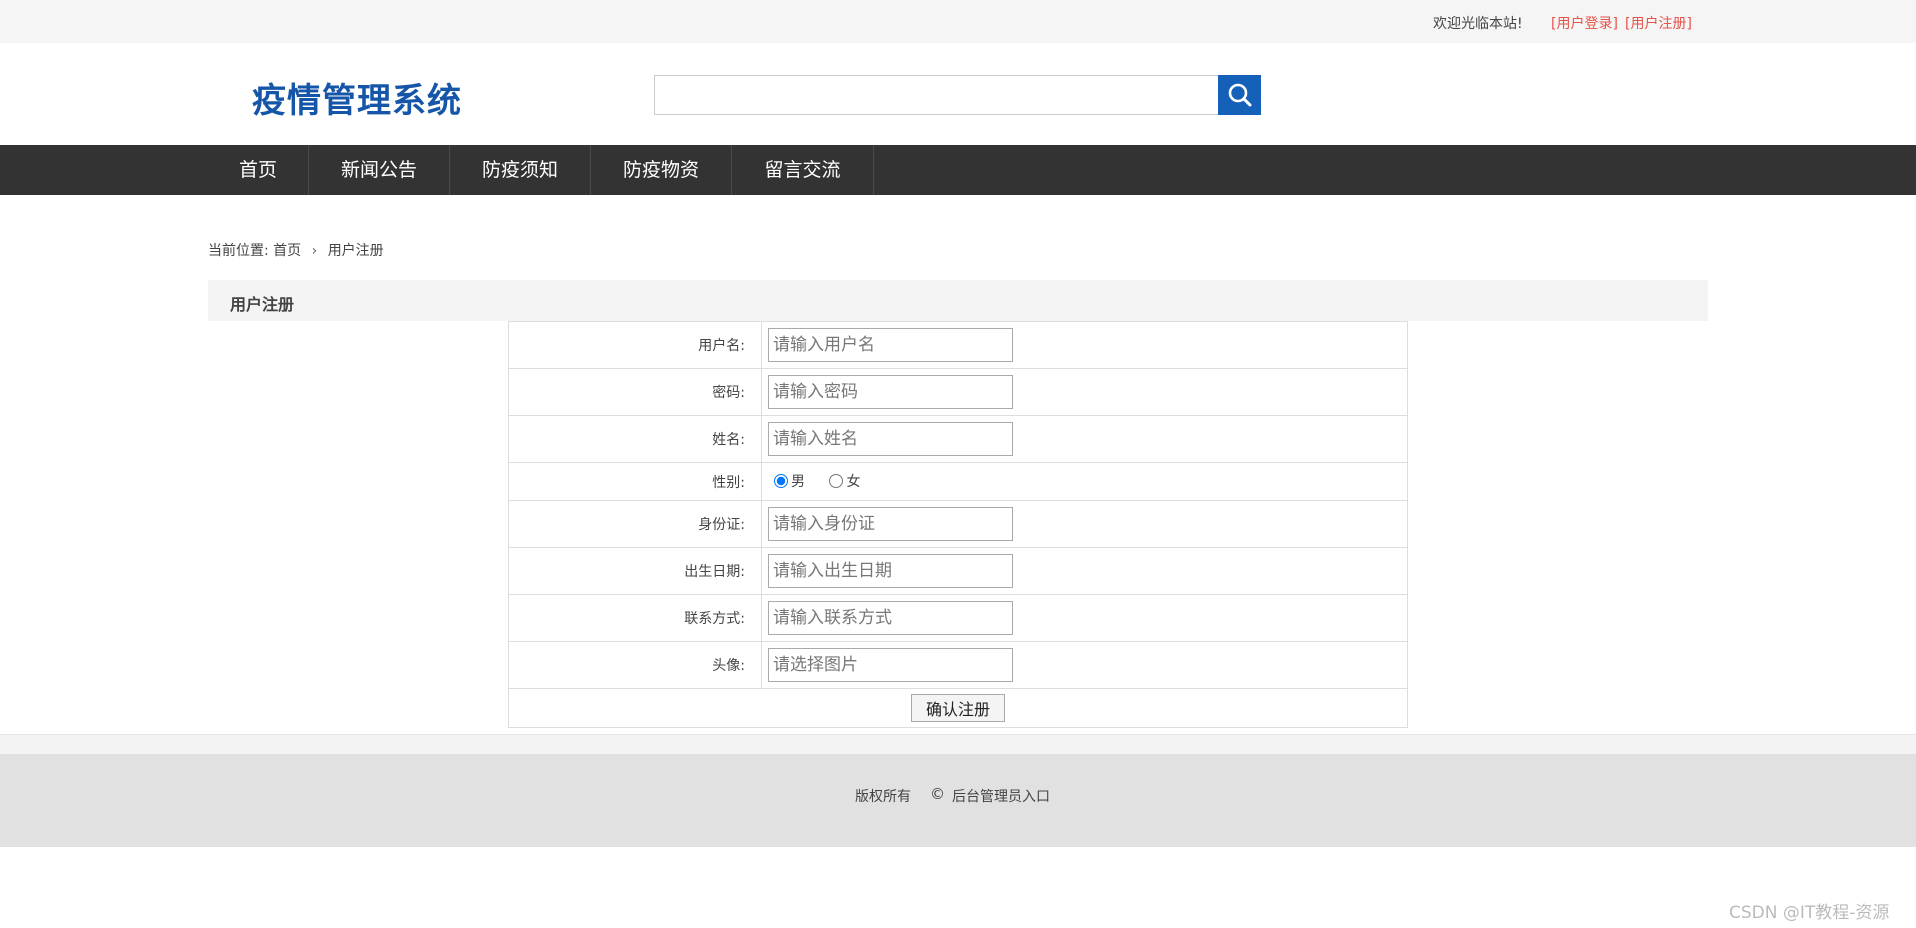 This screenshot has width=1916, height=928. I want to click on form-row-id-card: 身份证:, so click(958, 524).